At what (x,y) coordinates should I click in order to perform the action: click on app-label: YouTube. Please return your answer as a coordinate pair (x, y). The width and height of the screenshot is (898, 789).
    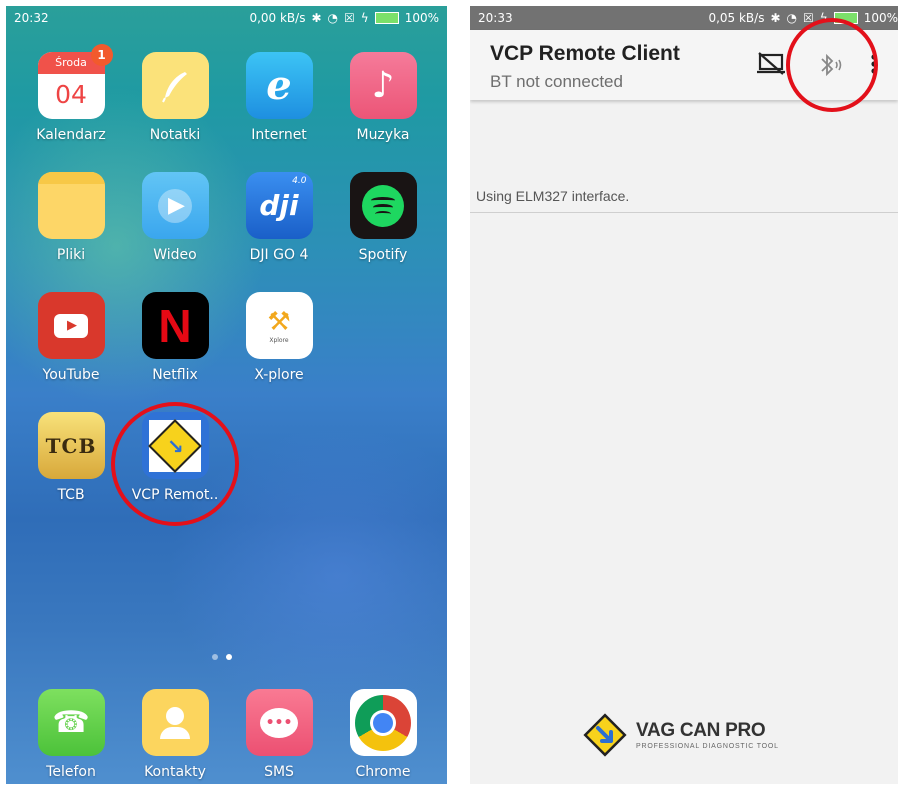
    Looking at the image, I should click on (71, 375).